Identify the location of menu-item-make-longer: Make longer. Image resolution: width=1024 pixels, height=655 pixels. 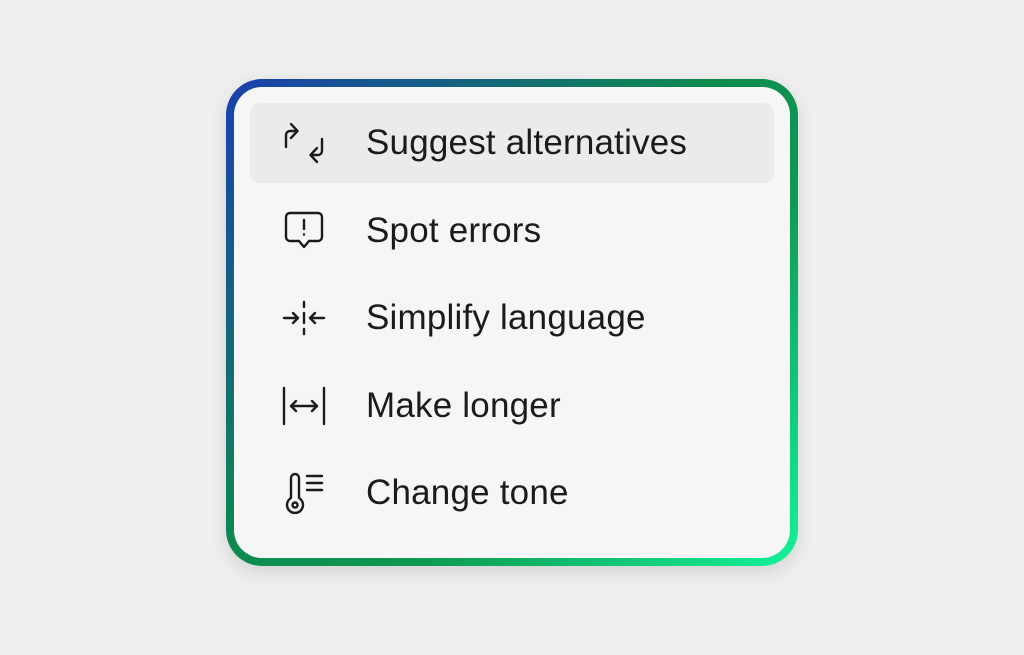
(512, 406).